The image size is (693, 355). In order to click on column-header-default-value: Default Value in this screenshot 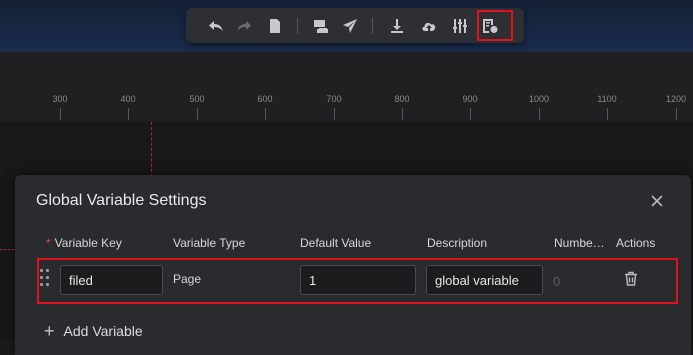, I will do `click(336, 243)`.